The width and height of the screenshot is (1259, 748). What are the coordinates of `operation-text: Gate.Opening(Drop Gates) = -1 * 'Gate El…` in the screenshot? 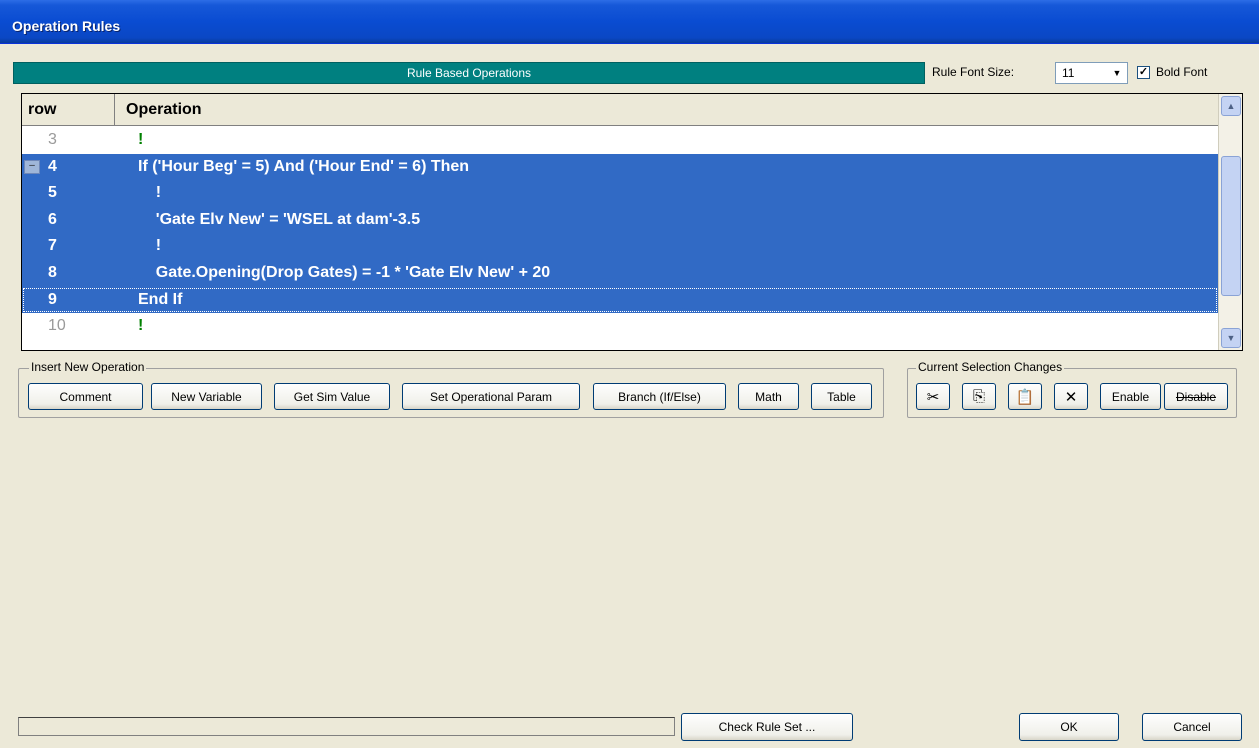 It's located at (344, 272).